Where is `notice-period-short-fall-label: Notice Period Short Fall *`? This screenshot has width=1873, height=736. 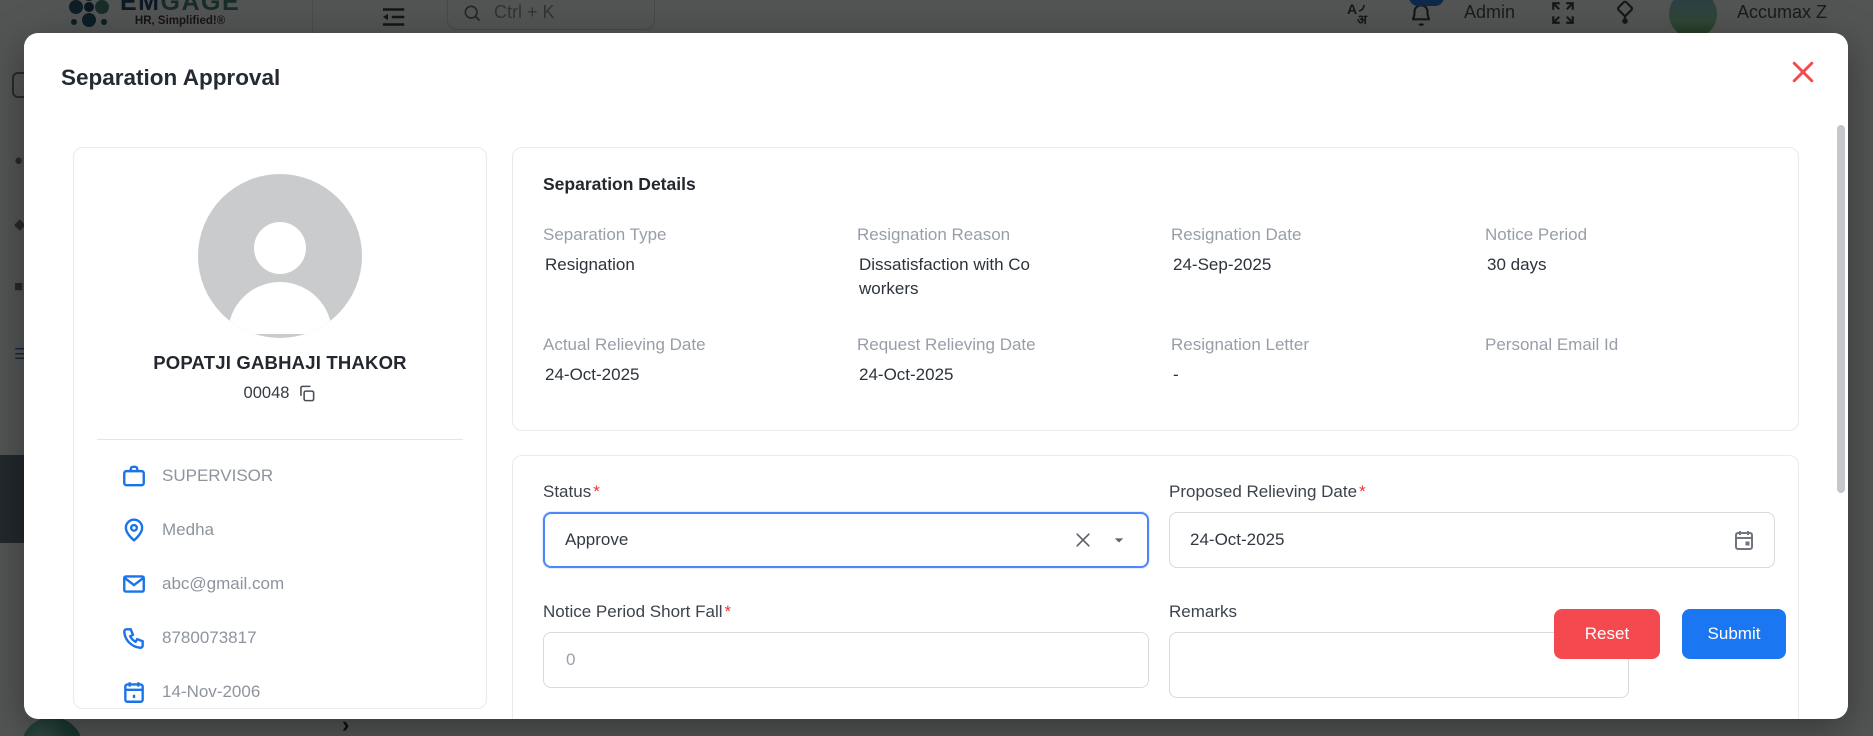 notice-period-short-fall-label: Notice Period Short Fall * is located at coordinates (637, 611).